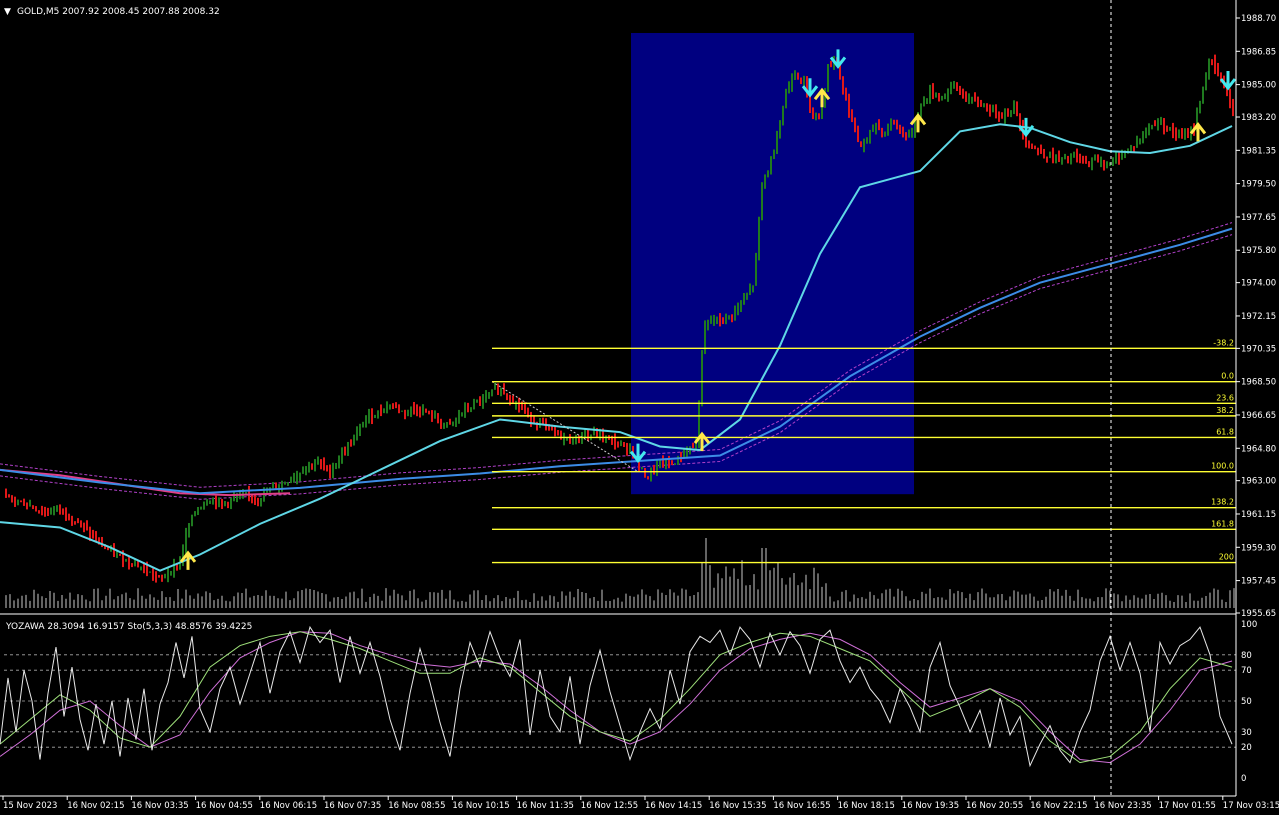 This screenshot has height=815, width=1279. Describe the element at coordinates (866, 806) in the screenshot. I see `time-tick-label: 16 Nov 18:15` at that location.